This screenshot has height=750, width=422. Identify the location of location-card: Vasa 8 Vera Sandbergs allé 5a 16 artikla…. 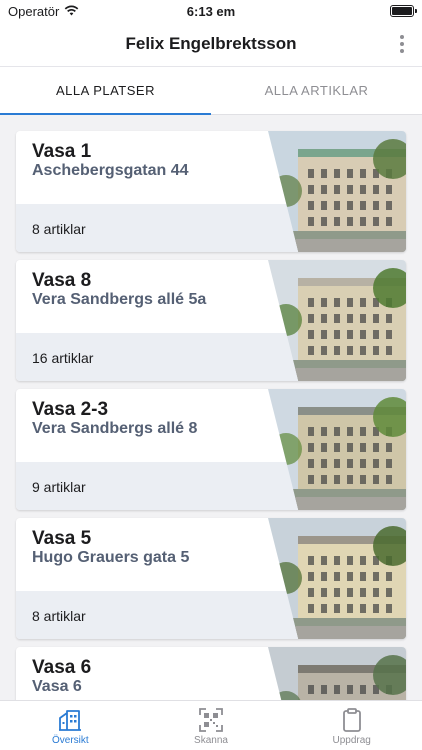
(211, 320).